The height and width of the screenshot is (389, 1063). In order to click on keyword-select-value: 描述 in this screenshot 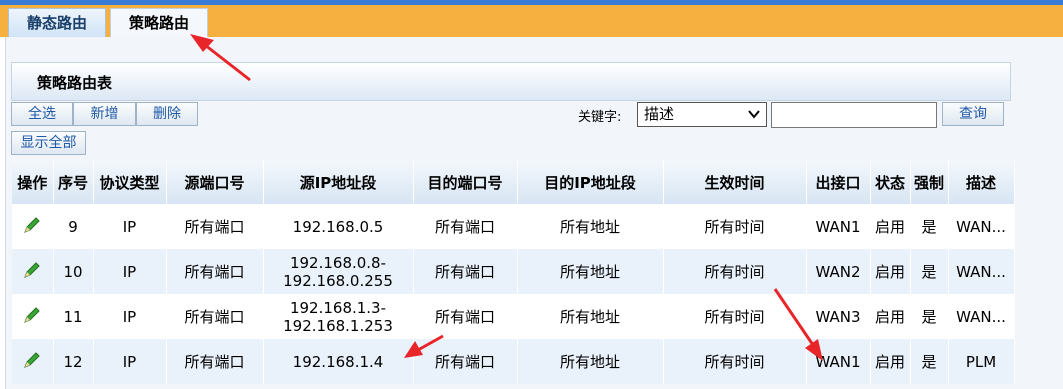, I will do `click(659, 114)`.